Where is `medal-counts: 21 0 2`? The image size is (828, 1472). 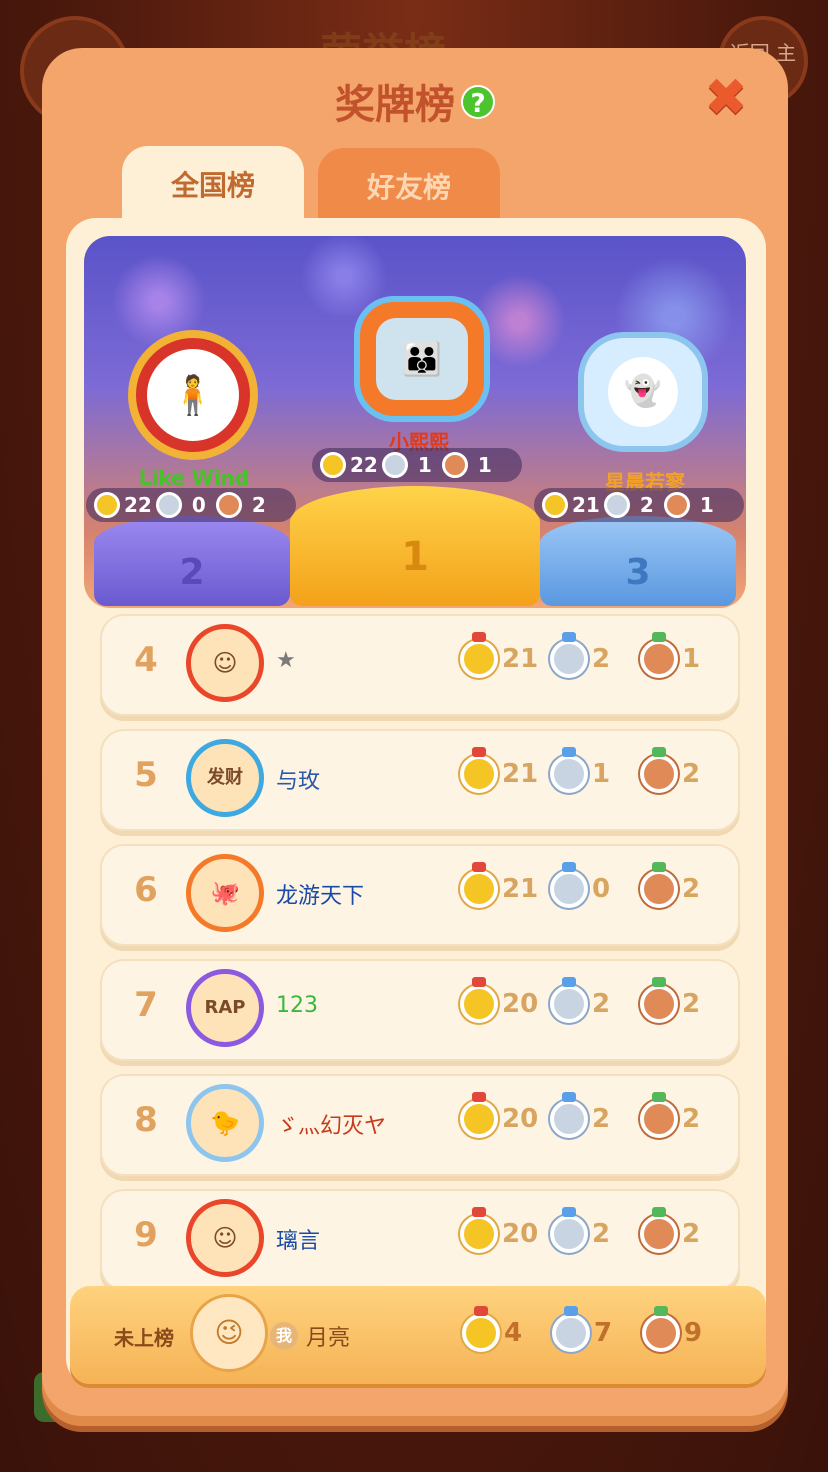 medal-counts: 21 0 2 is located at coordinates (590, 885).